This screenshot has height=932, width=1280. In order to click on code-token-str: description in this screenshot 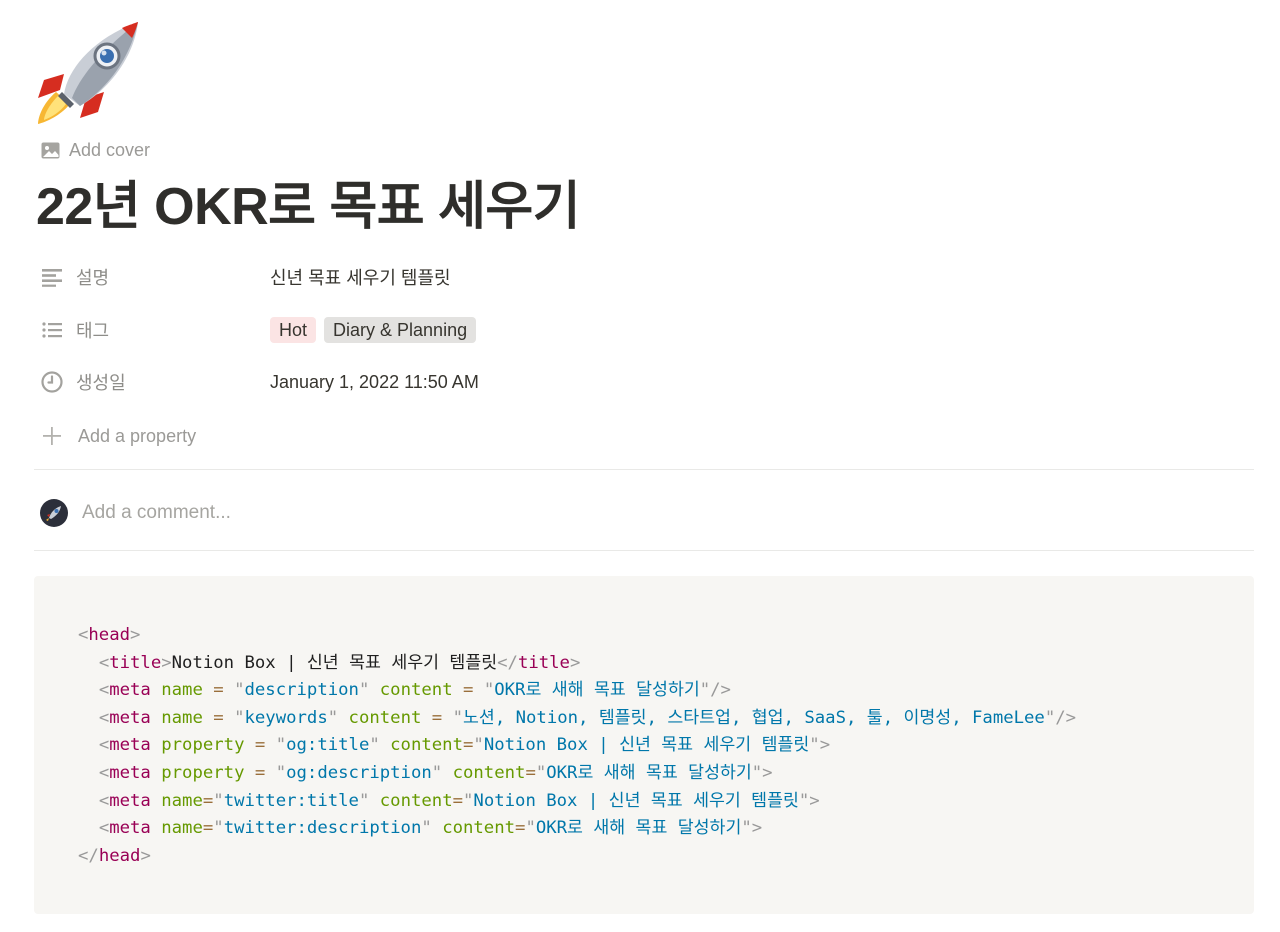, I will do `click(301, 690)`.